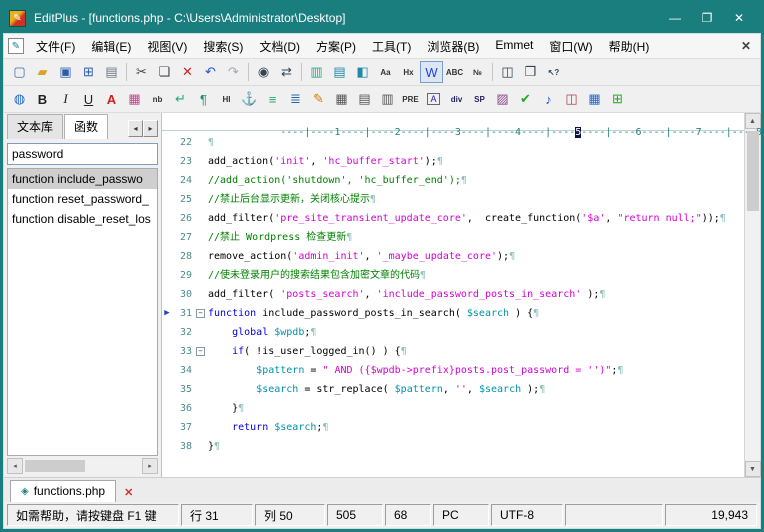 The height and width of the screenshot is (532, 764). Describe the element at coordinates (707, 18) in the screenshot. I see `maximize-button: ❐` at that location.